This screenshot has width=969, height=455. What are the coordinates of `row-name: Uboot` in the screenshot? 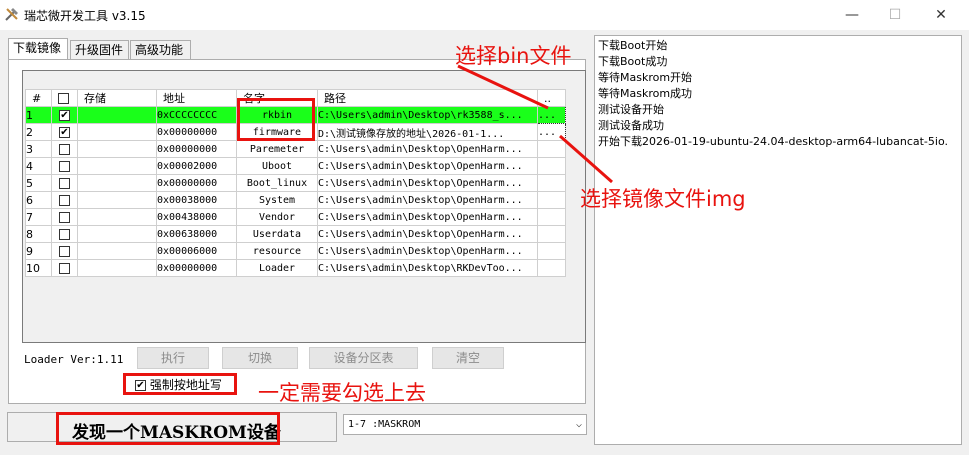 It's located at (277, 166).